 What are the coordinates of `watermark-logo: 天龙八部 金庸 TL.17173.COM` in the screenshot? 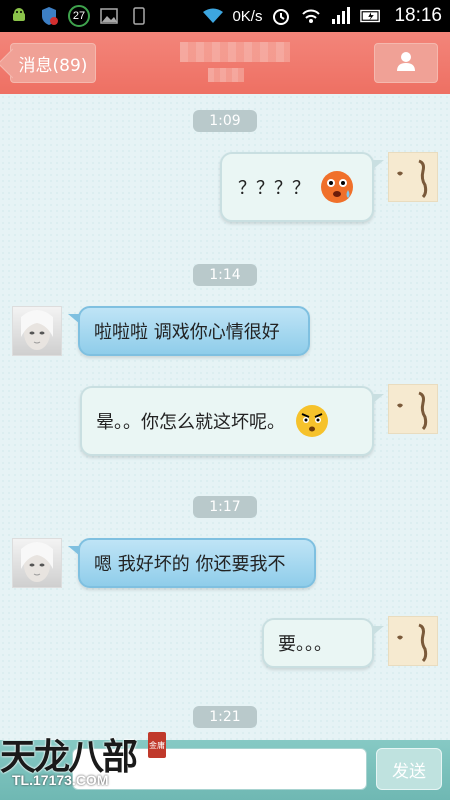 It's located at (85, 764).